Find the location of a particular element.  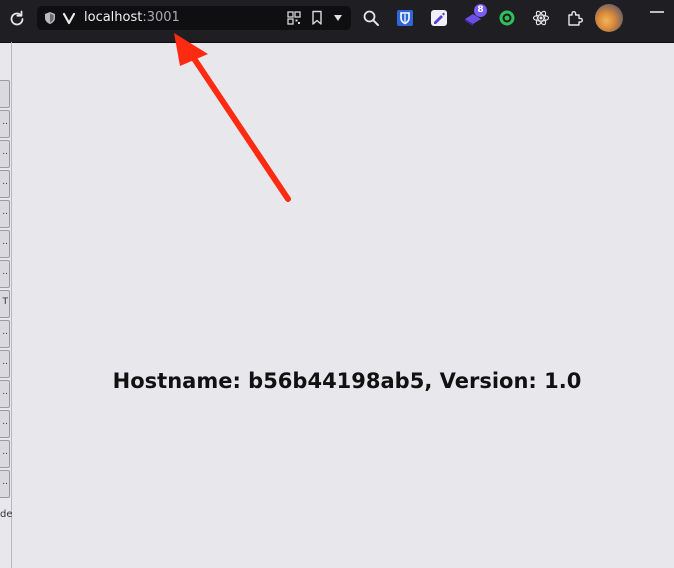

url-text: localhost:3001 is located at coordinates (132, 18).